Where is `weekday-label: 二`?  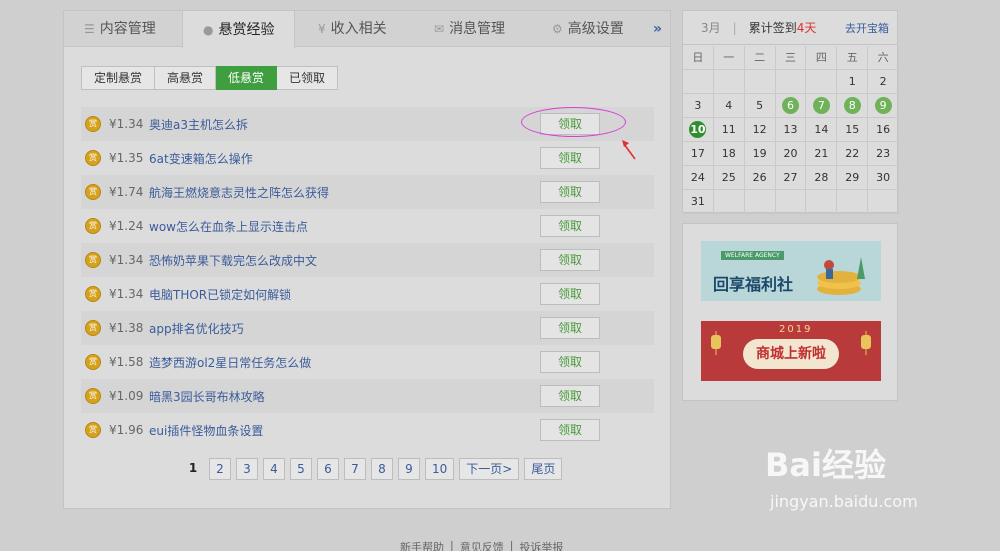 weekday-label: 二 is located at coordinates (760, 58).